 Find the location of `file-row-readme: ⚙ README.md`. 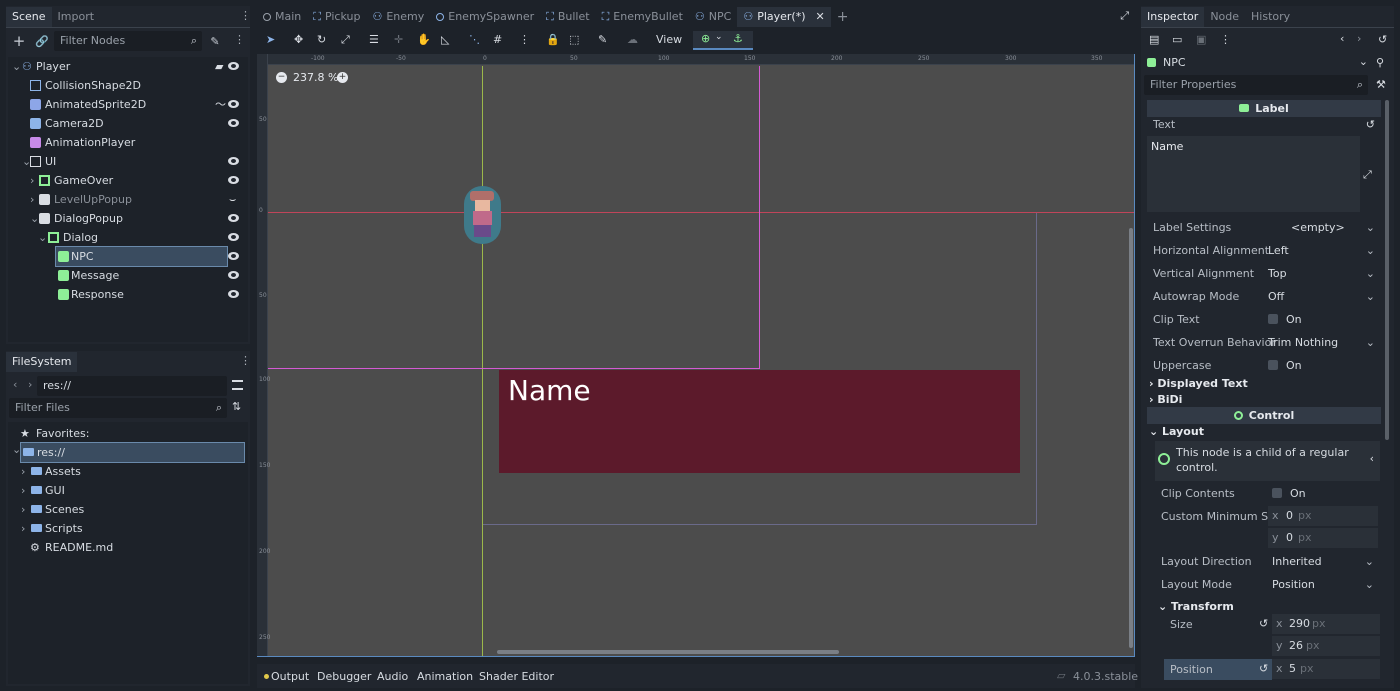

file-row-readme: ⚙ README.md is located at coordinates (128, 547).